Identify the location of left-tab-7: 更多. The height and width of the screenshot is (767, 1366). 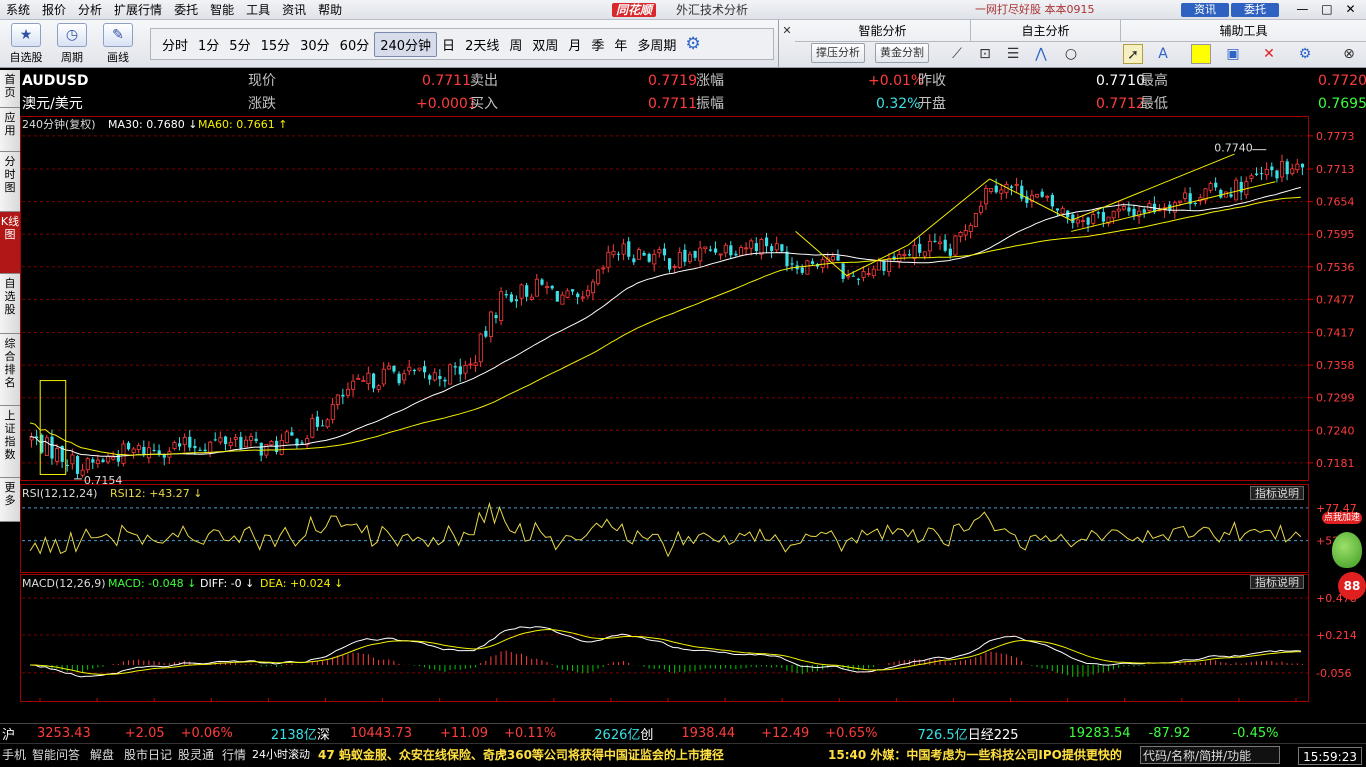
(10, 500).